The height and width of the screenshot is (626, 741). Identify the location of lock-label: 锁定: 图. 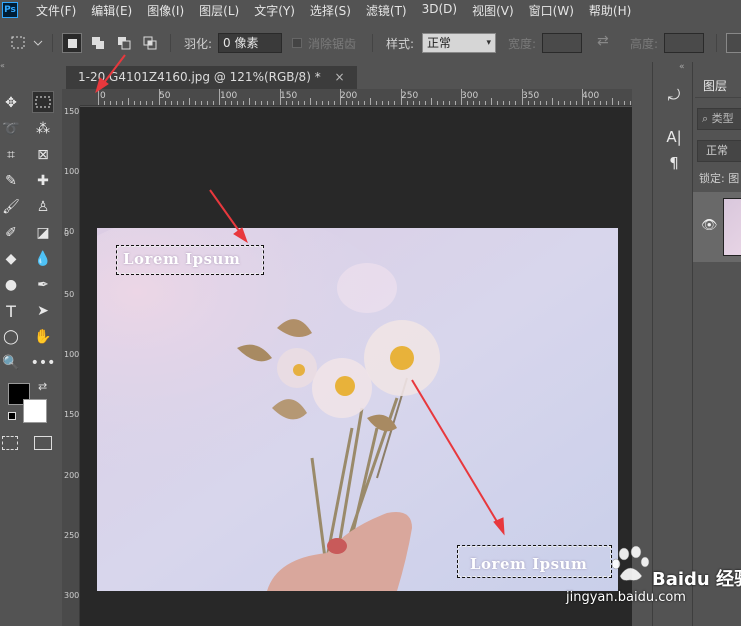
(719, 178).